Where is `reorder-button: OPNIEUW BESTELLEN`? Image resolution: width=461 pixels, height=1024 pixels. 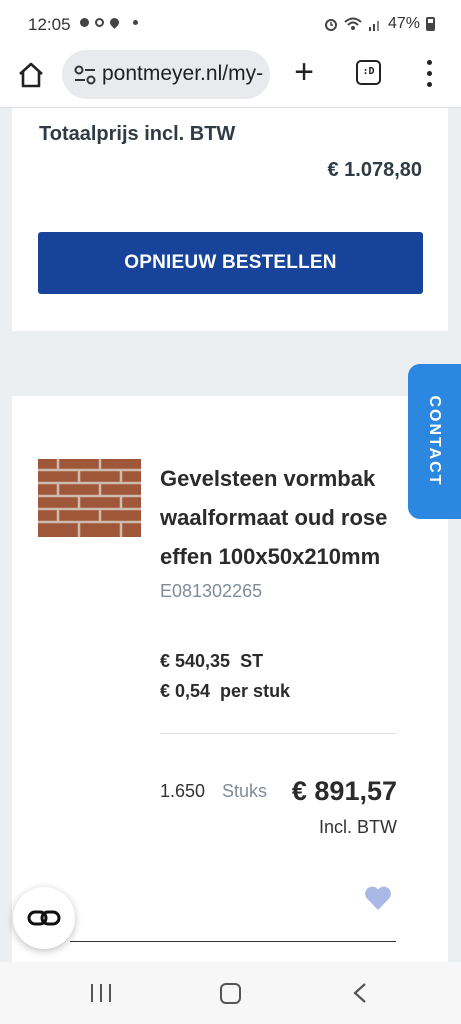
reorder-button: OPNIEUW BESTELLEN is located at coordinates (230, 263).